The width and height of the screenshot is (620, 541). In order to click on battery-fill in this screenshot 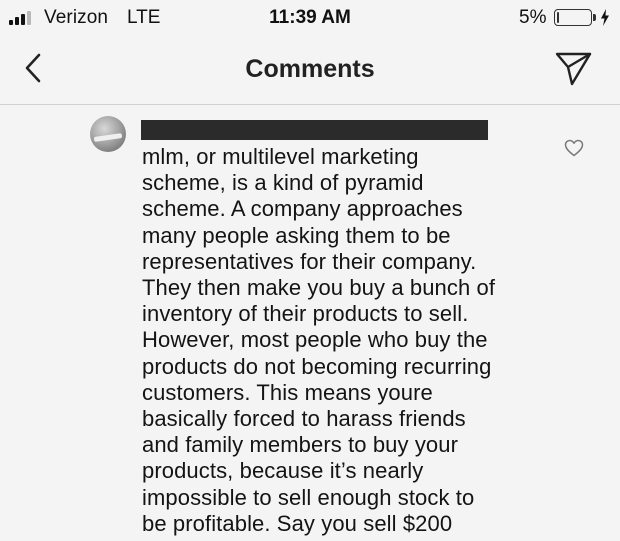, I will do `click(558, 17)`.